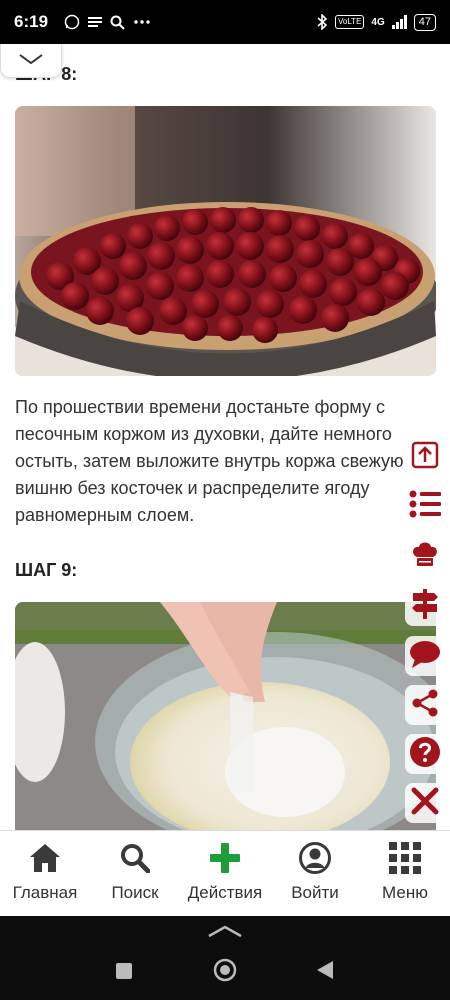 The image size is (450, 1000). I want to click on contents-list-button, so click(425, 506).